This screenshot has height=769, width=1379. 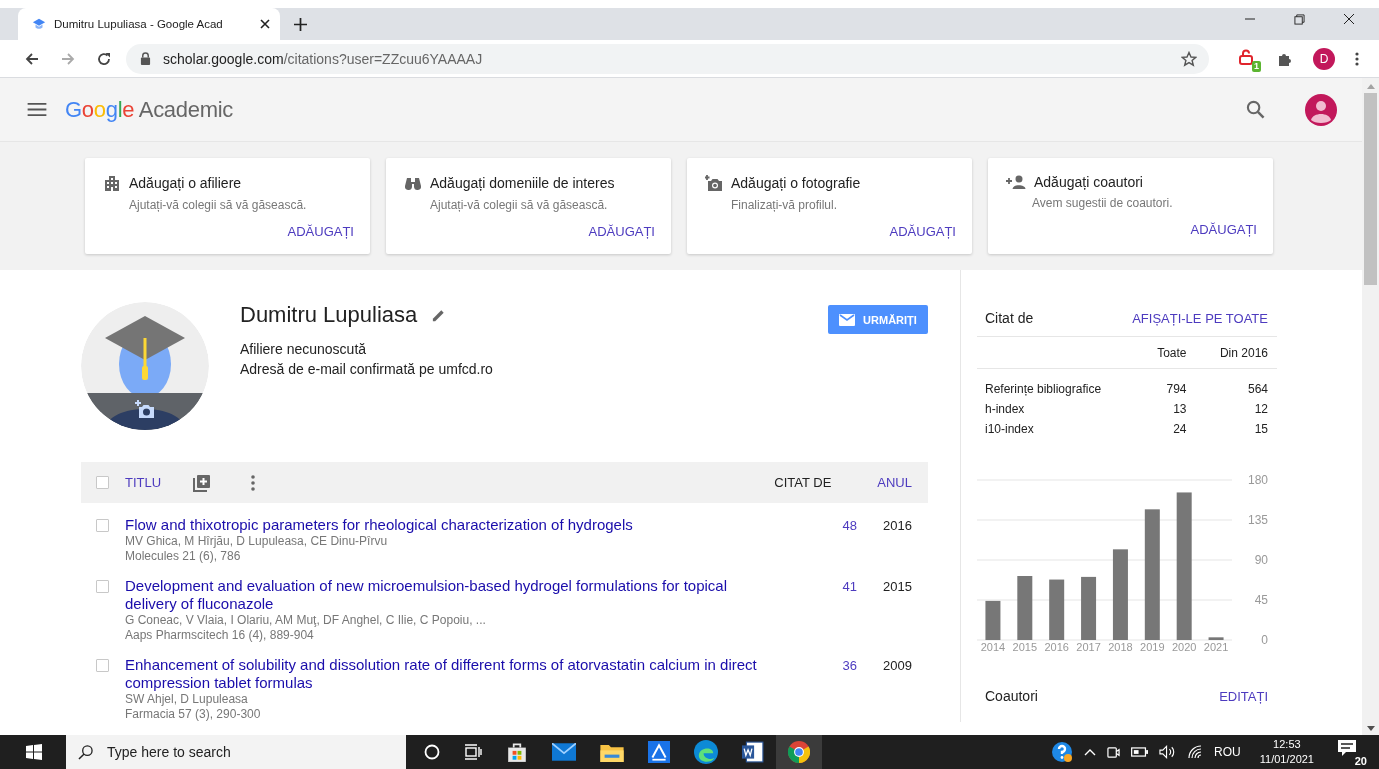 What do you see at coordinates (1025, 647) in the screenshot?
I see `x-axis-label: 2015` at bounding box center [1025, 647].